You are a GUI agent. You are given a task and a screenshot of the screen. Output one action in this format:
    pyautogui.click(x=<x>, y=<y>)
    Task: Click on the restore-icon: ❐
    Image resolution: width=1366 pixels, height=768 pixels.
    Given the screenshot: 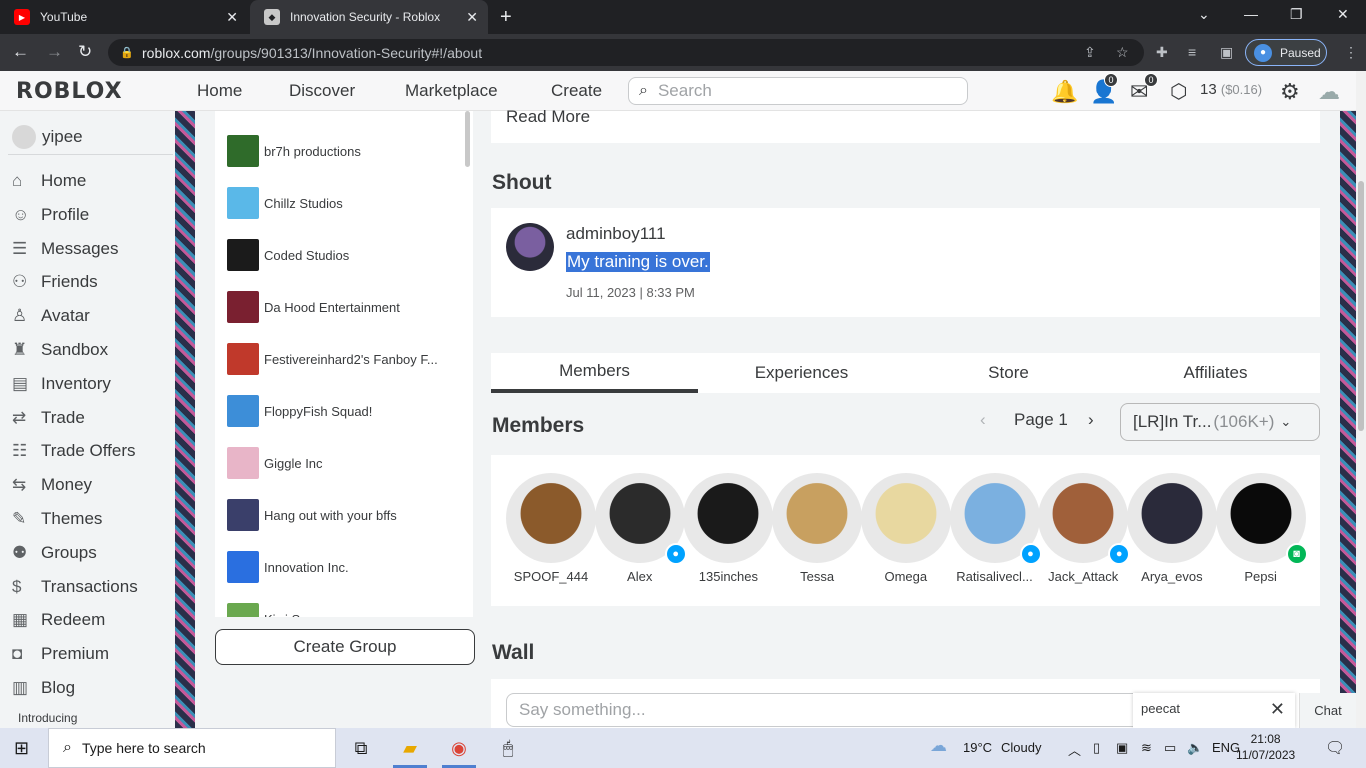 What is the action you would take?
    pyautogui.click(x=1296, y=14)
    